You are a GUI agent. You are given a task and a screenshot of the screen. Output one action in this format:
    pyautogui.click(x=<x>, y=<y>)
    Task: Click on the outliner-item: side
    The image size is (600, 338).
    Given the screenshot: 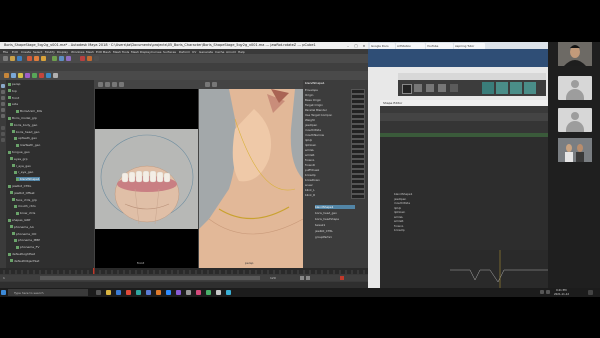 What is the action you would take?
    pyautogui.click(x=13, y=104)
    